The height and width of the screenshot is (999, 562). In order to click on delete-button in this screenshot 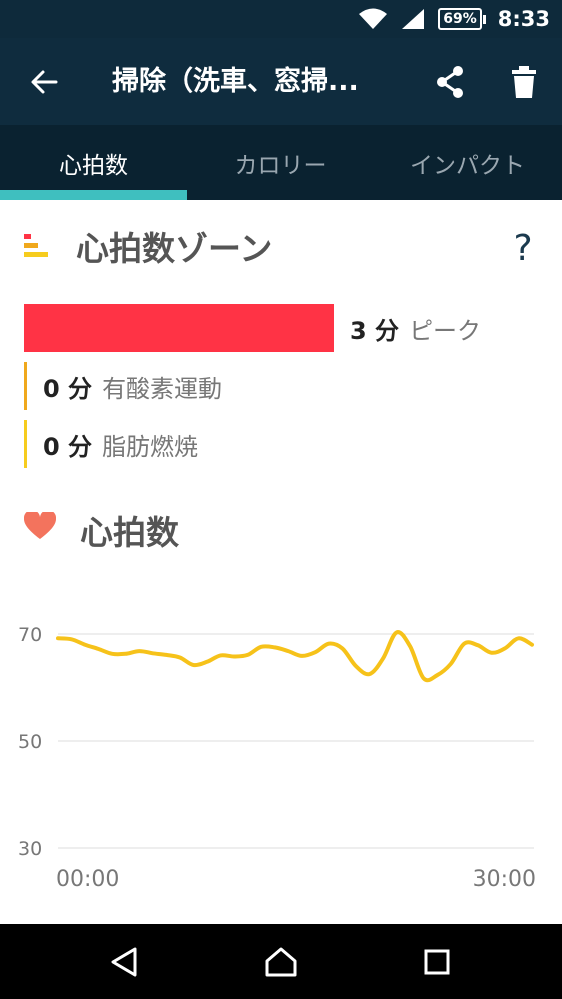, I will do `click(524, 82)`.